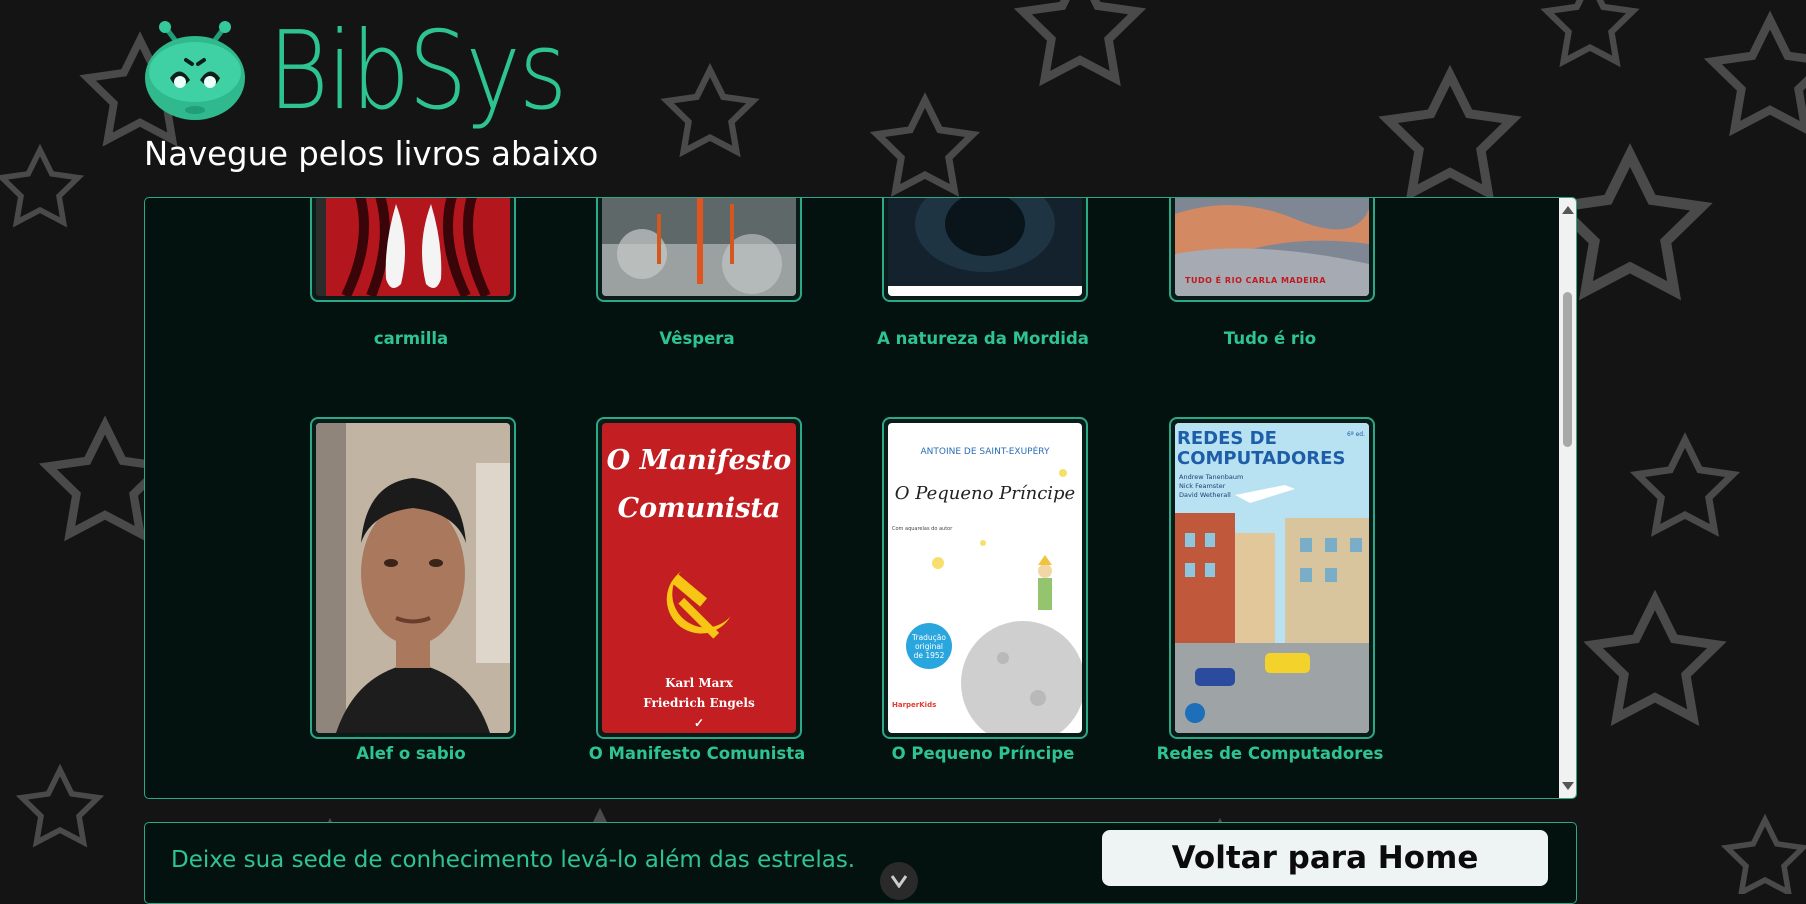 This screenshot has width=1806, height=904. What do you see at coordinates (1205, 495) in the screenshot?
I see `cover-author: David Wetherall` at bounding box center [1205, 495].